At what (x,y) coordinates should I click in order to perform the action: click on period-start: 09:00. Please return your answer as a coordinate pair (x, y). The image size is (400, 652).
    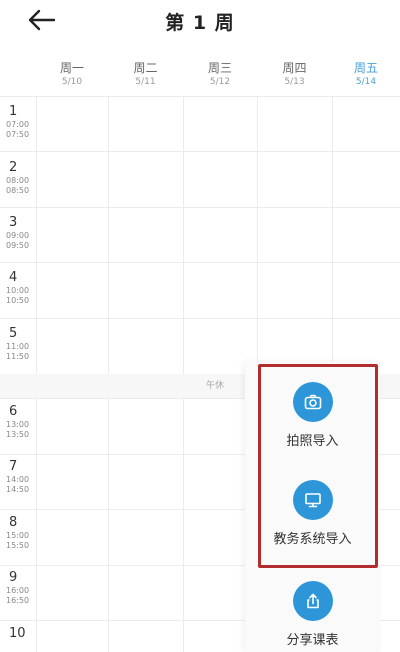
    Looking at the image, I should click on (18, 235).